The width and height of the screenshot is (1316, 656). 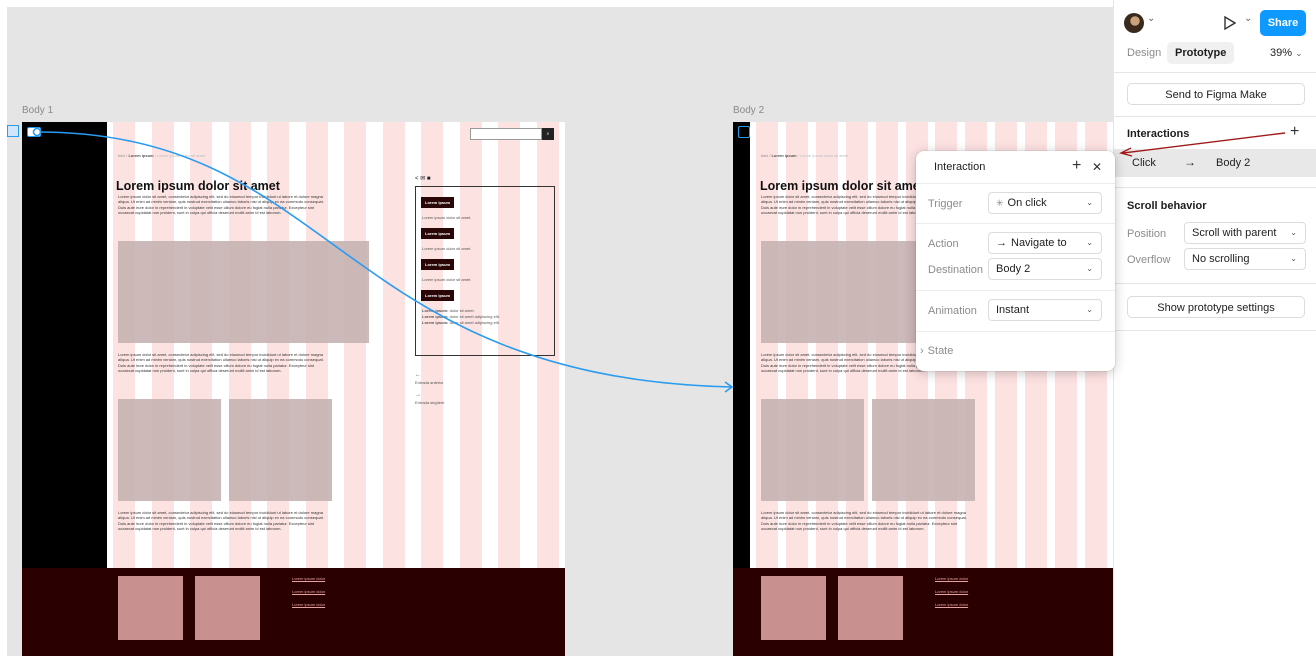 I want to click on dialog-add-icon: +, so click(x=1076, y=166).